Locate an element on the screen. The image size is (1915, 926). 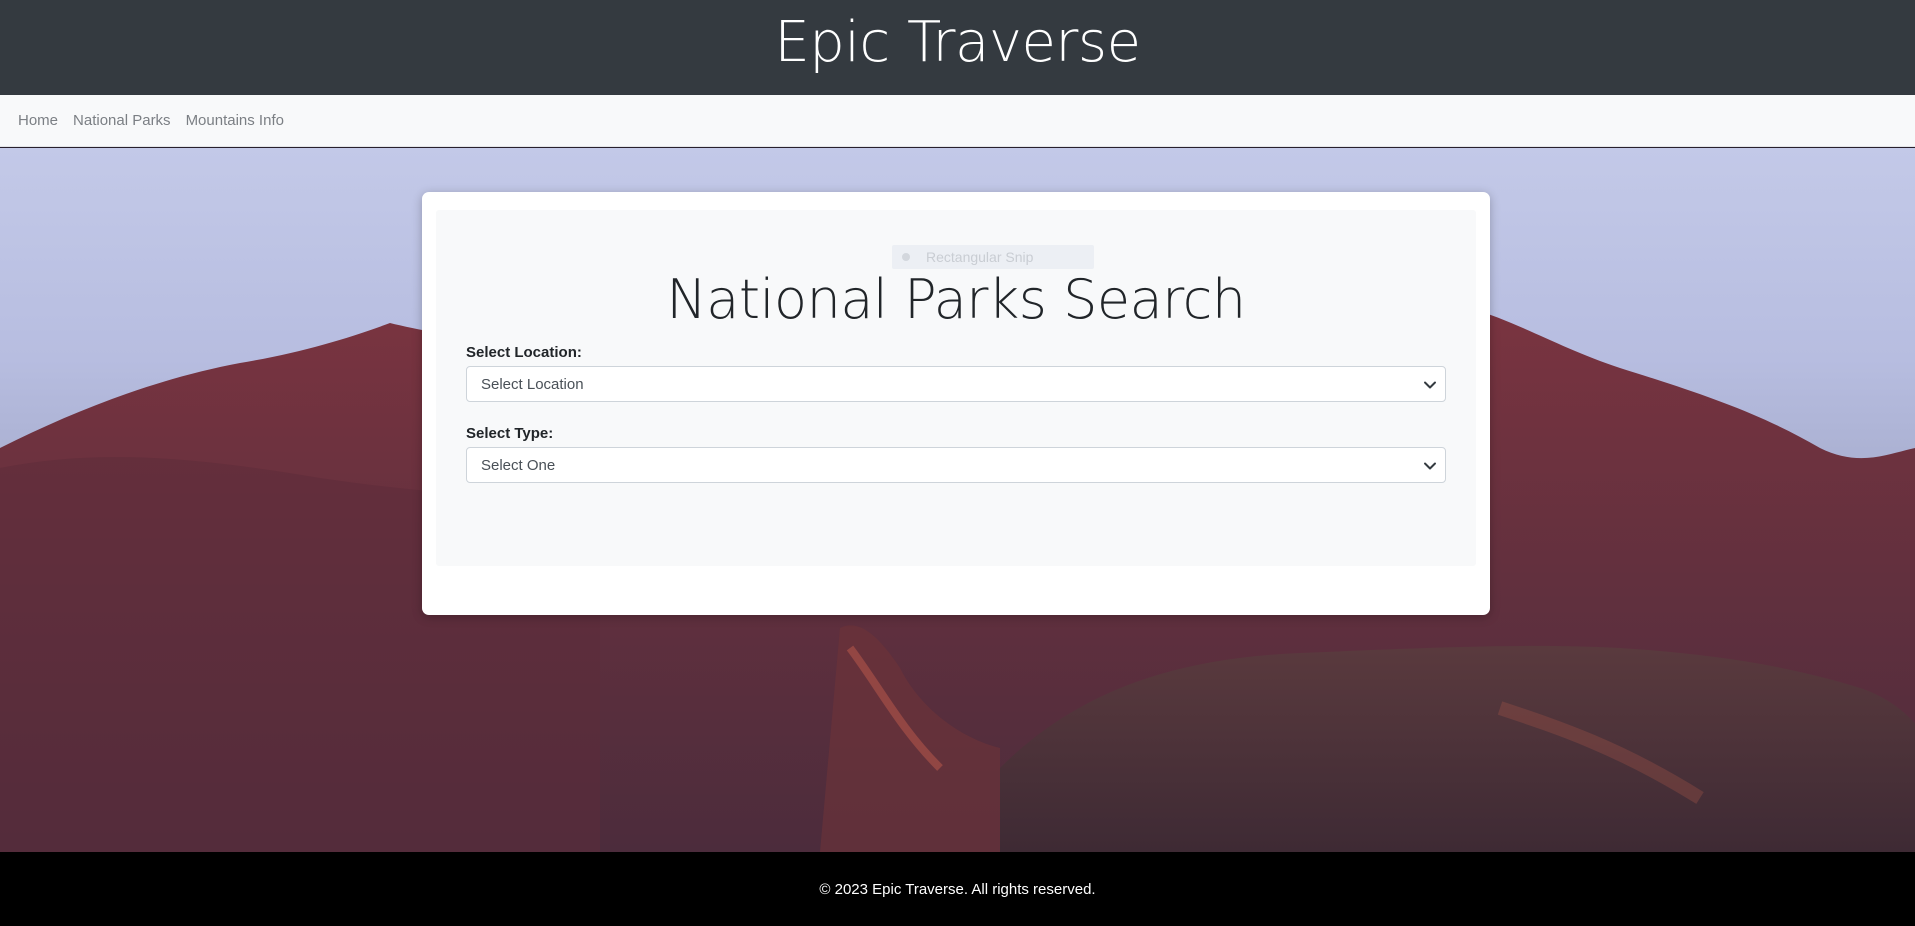
location-label: Select Location: is located at coordinates (524, 352).